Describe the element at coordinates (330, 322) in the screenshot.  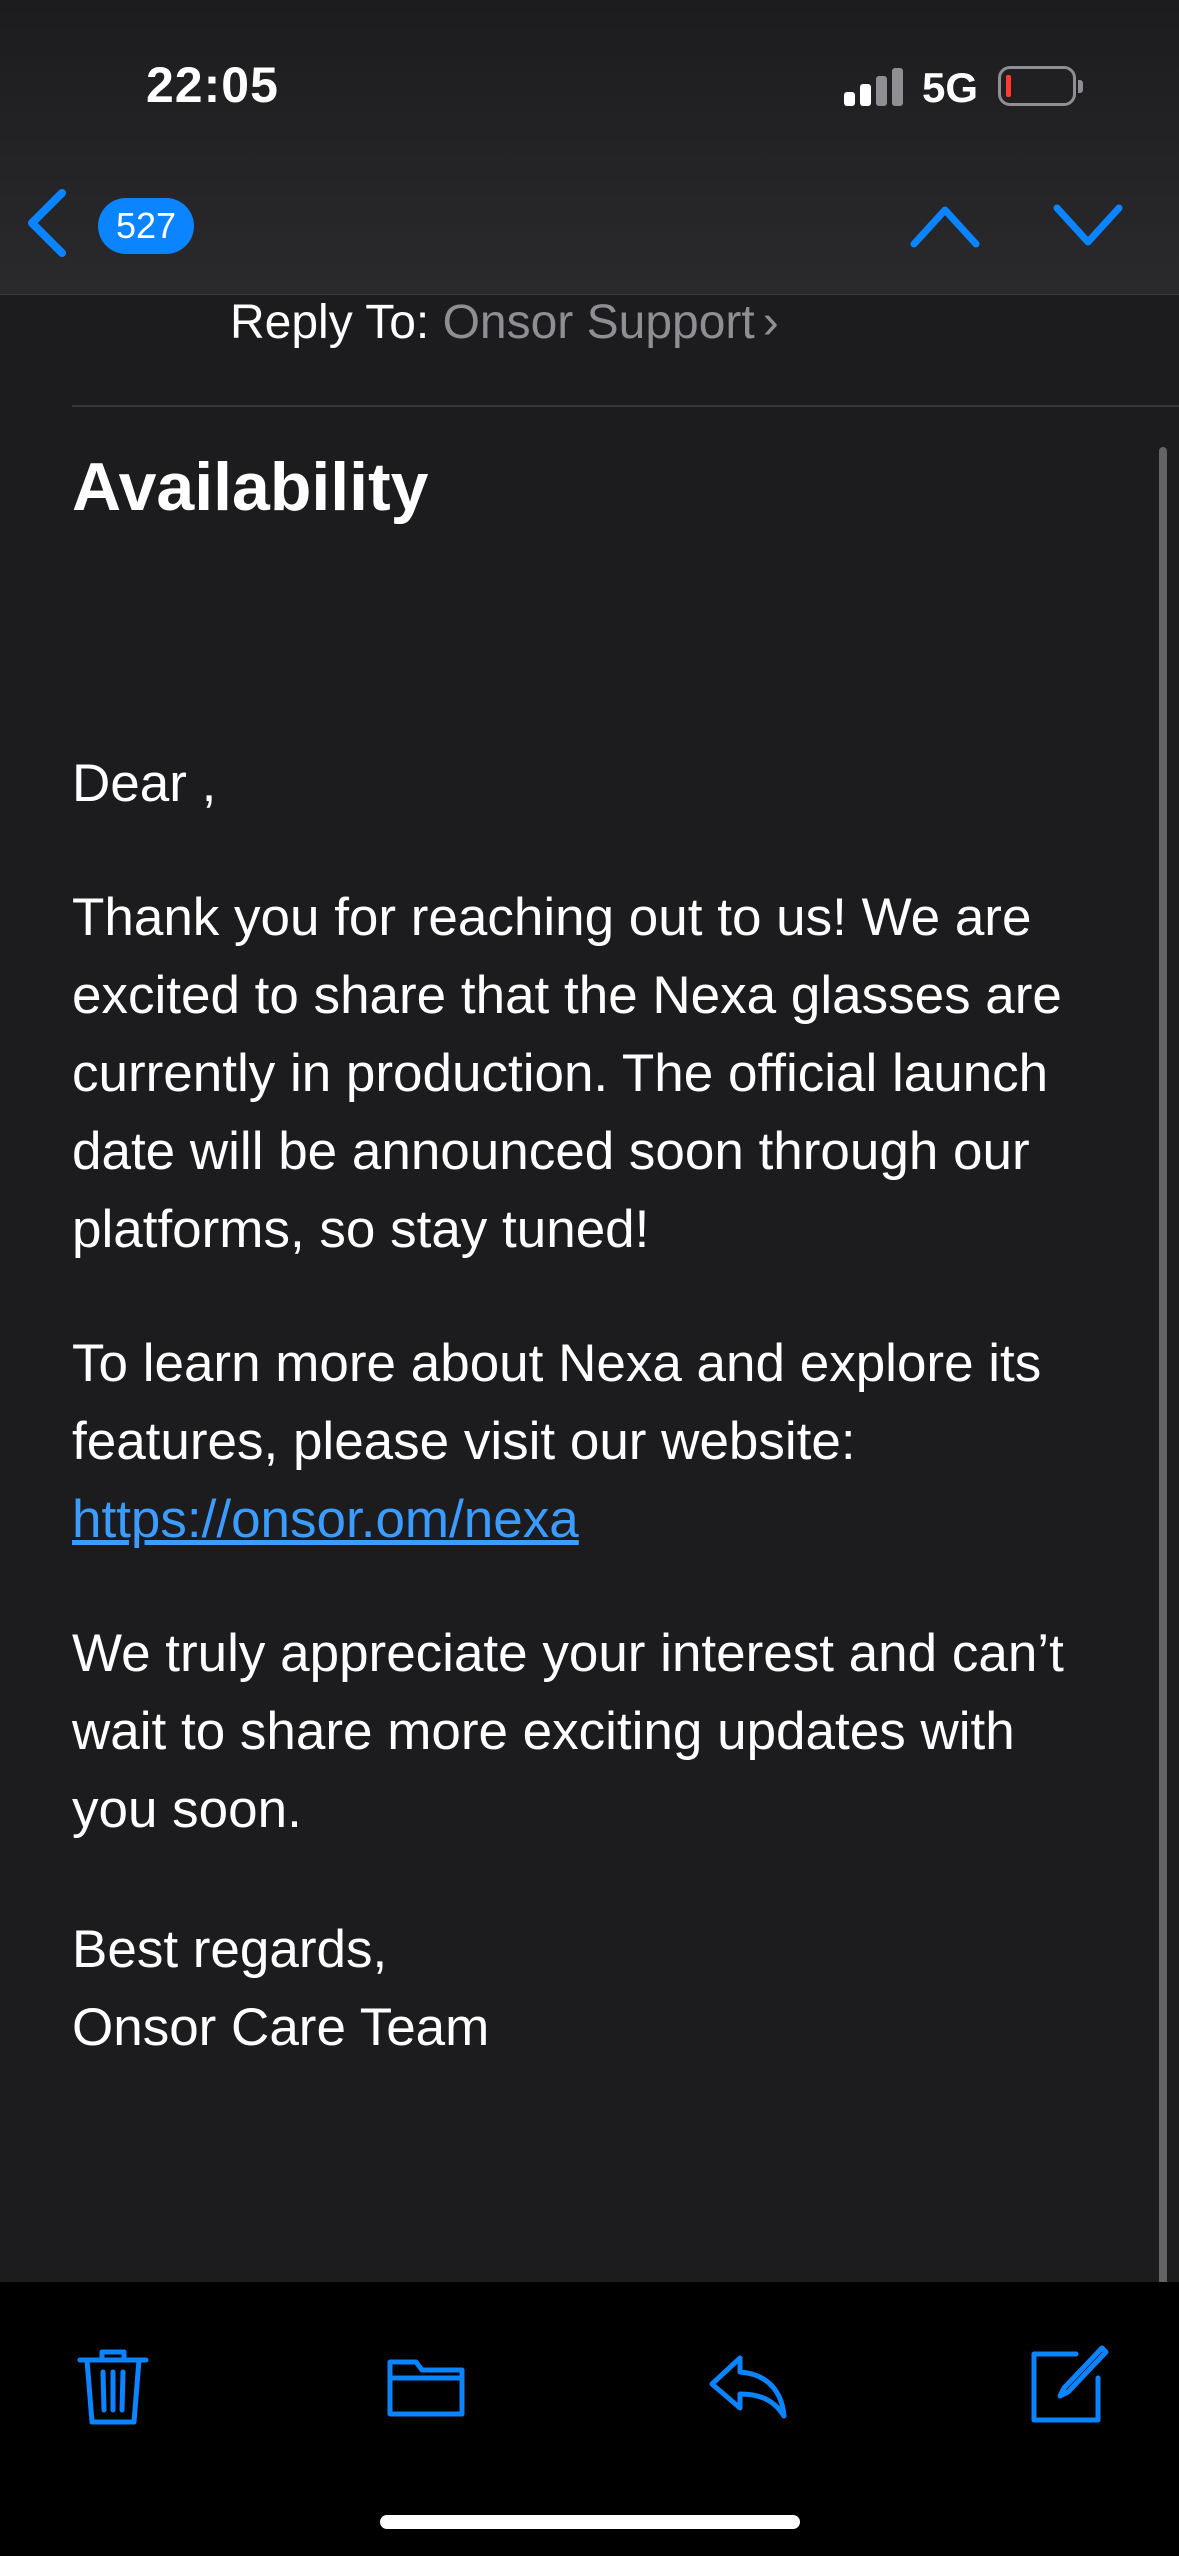
I see `reply-to-label: Reply To:` at that location.